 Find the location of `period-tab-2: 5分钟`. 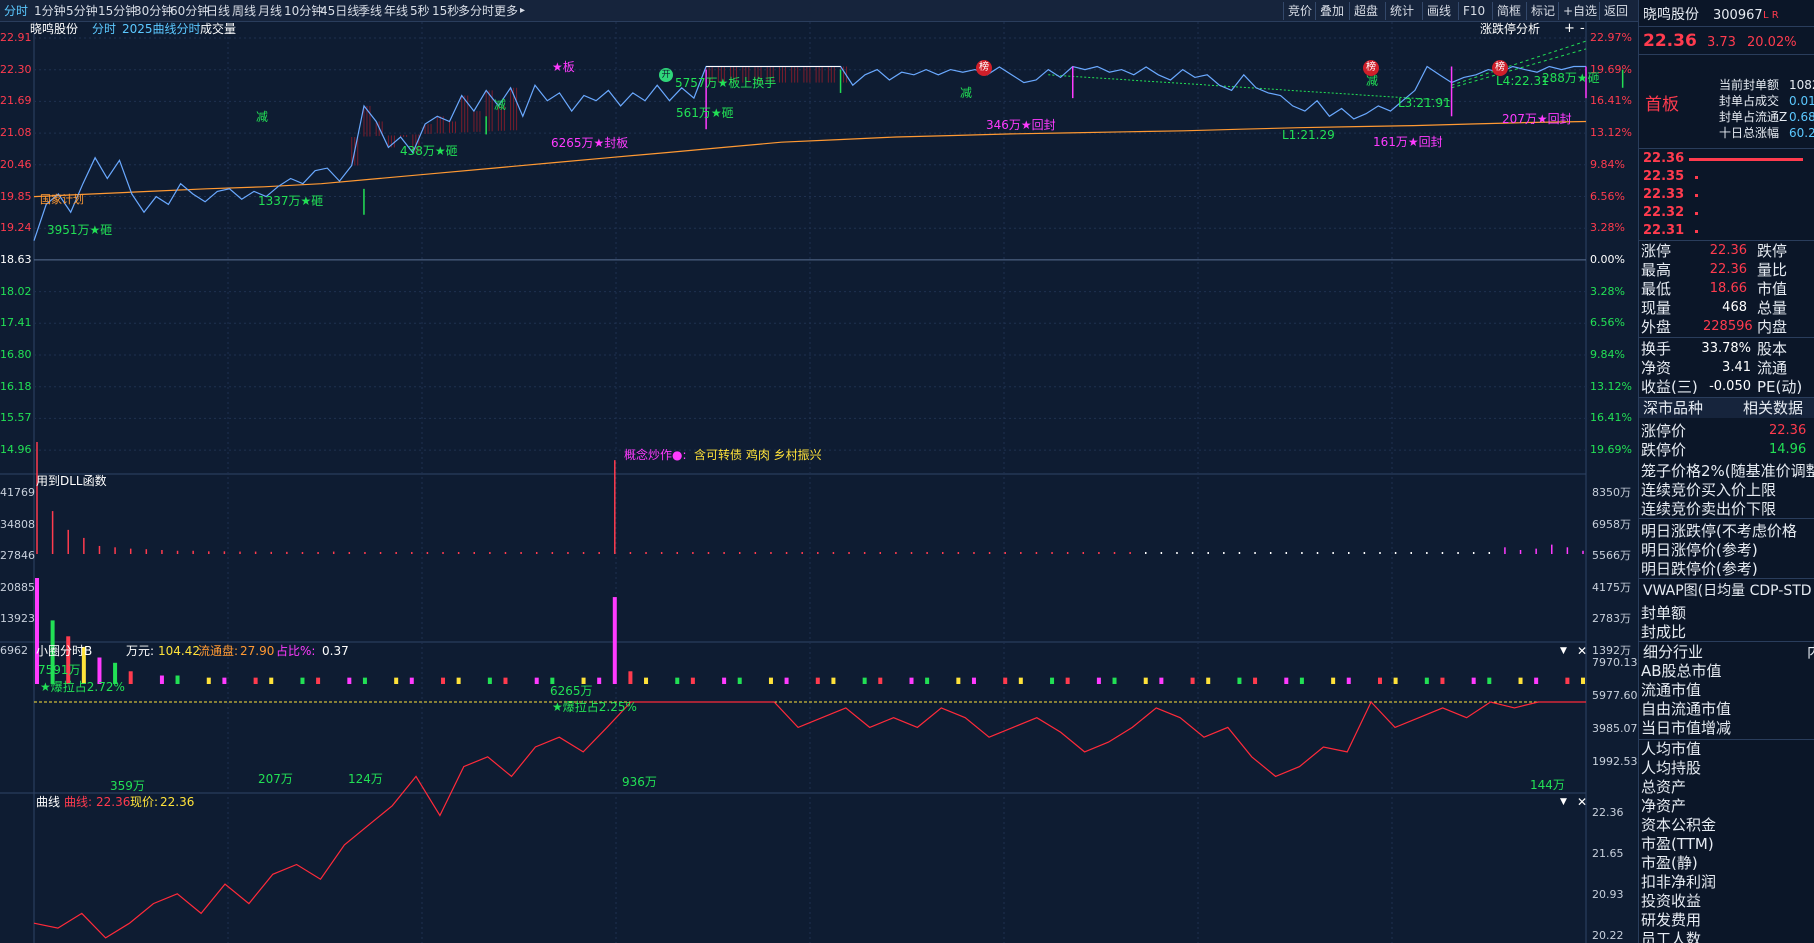

period-tab-2: 5分钟 is located at coordinates (82, 11).